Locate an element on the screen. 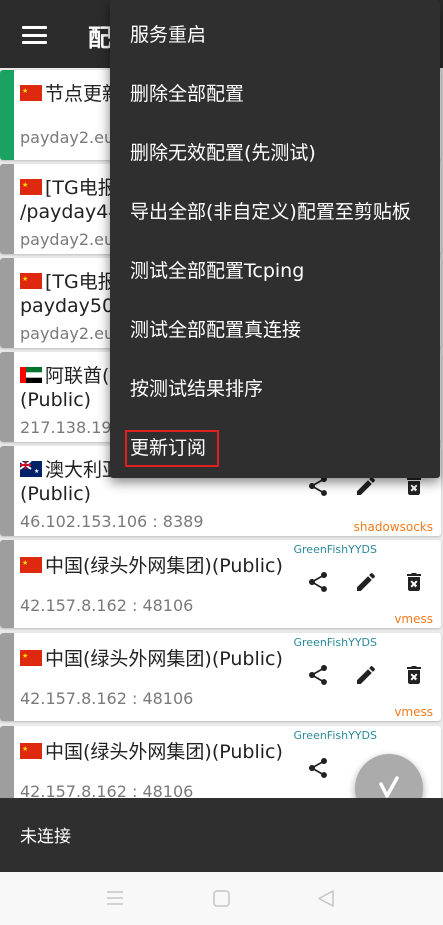  highlight-annotation is located at coordinates (172, 448).